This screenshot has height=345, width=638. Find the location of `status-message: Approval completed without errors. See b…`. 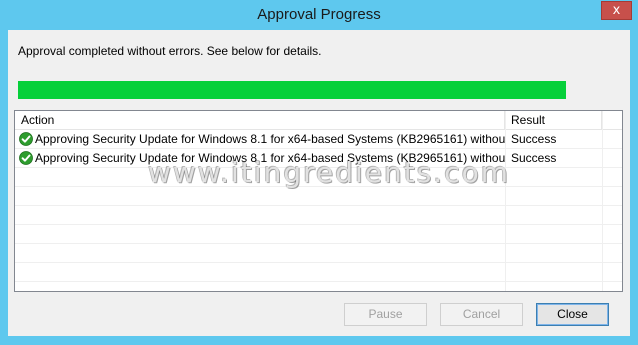

status-message: Approval completed without errors. See b… is located at coordinates (170, 51).